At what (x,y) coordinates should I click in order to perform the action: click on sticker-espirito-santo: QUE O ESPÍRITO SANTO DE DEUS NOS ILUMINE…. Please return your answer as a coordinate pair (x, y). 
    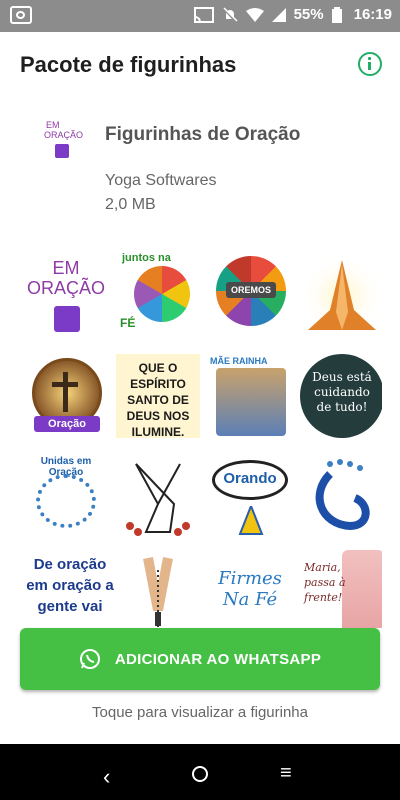
    Looking at the image, I should click on (158, 396).